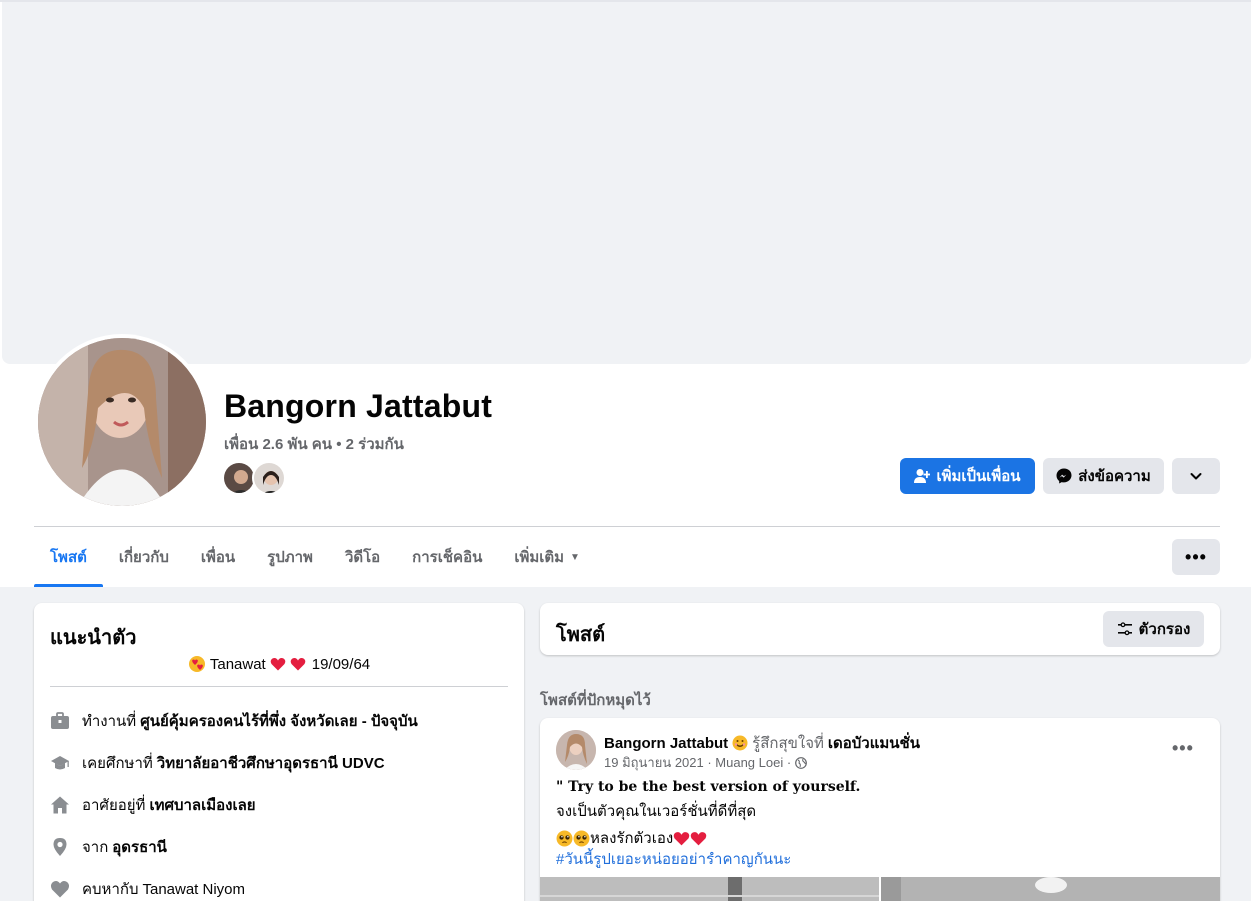 The height and width of the screenshot is (901, 1251). Describe the element at coordinates (237, 664) in the screenshot. I see `bio-name: Tanawat` at that location.